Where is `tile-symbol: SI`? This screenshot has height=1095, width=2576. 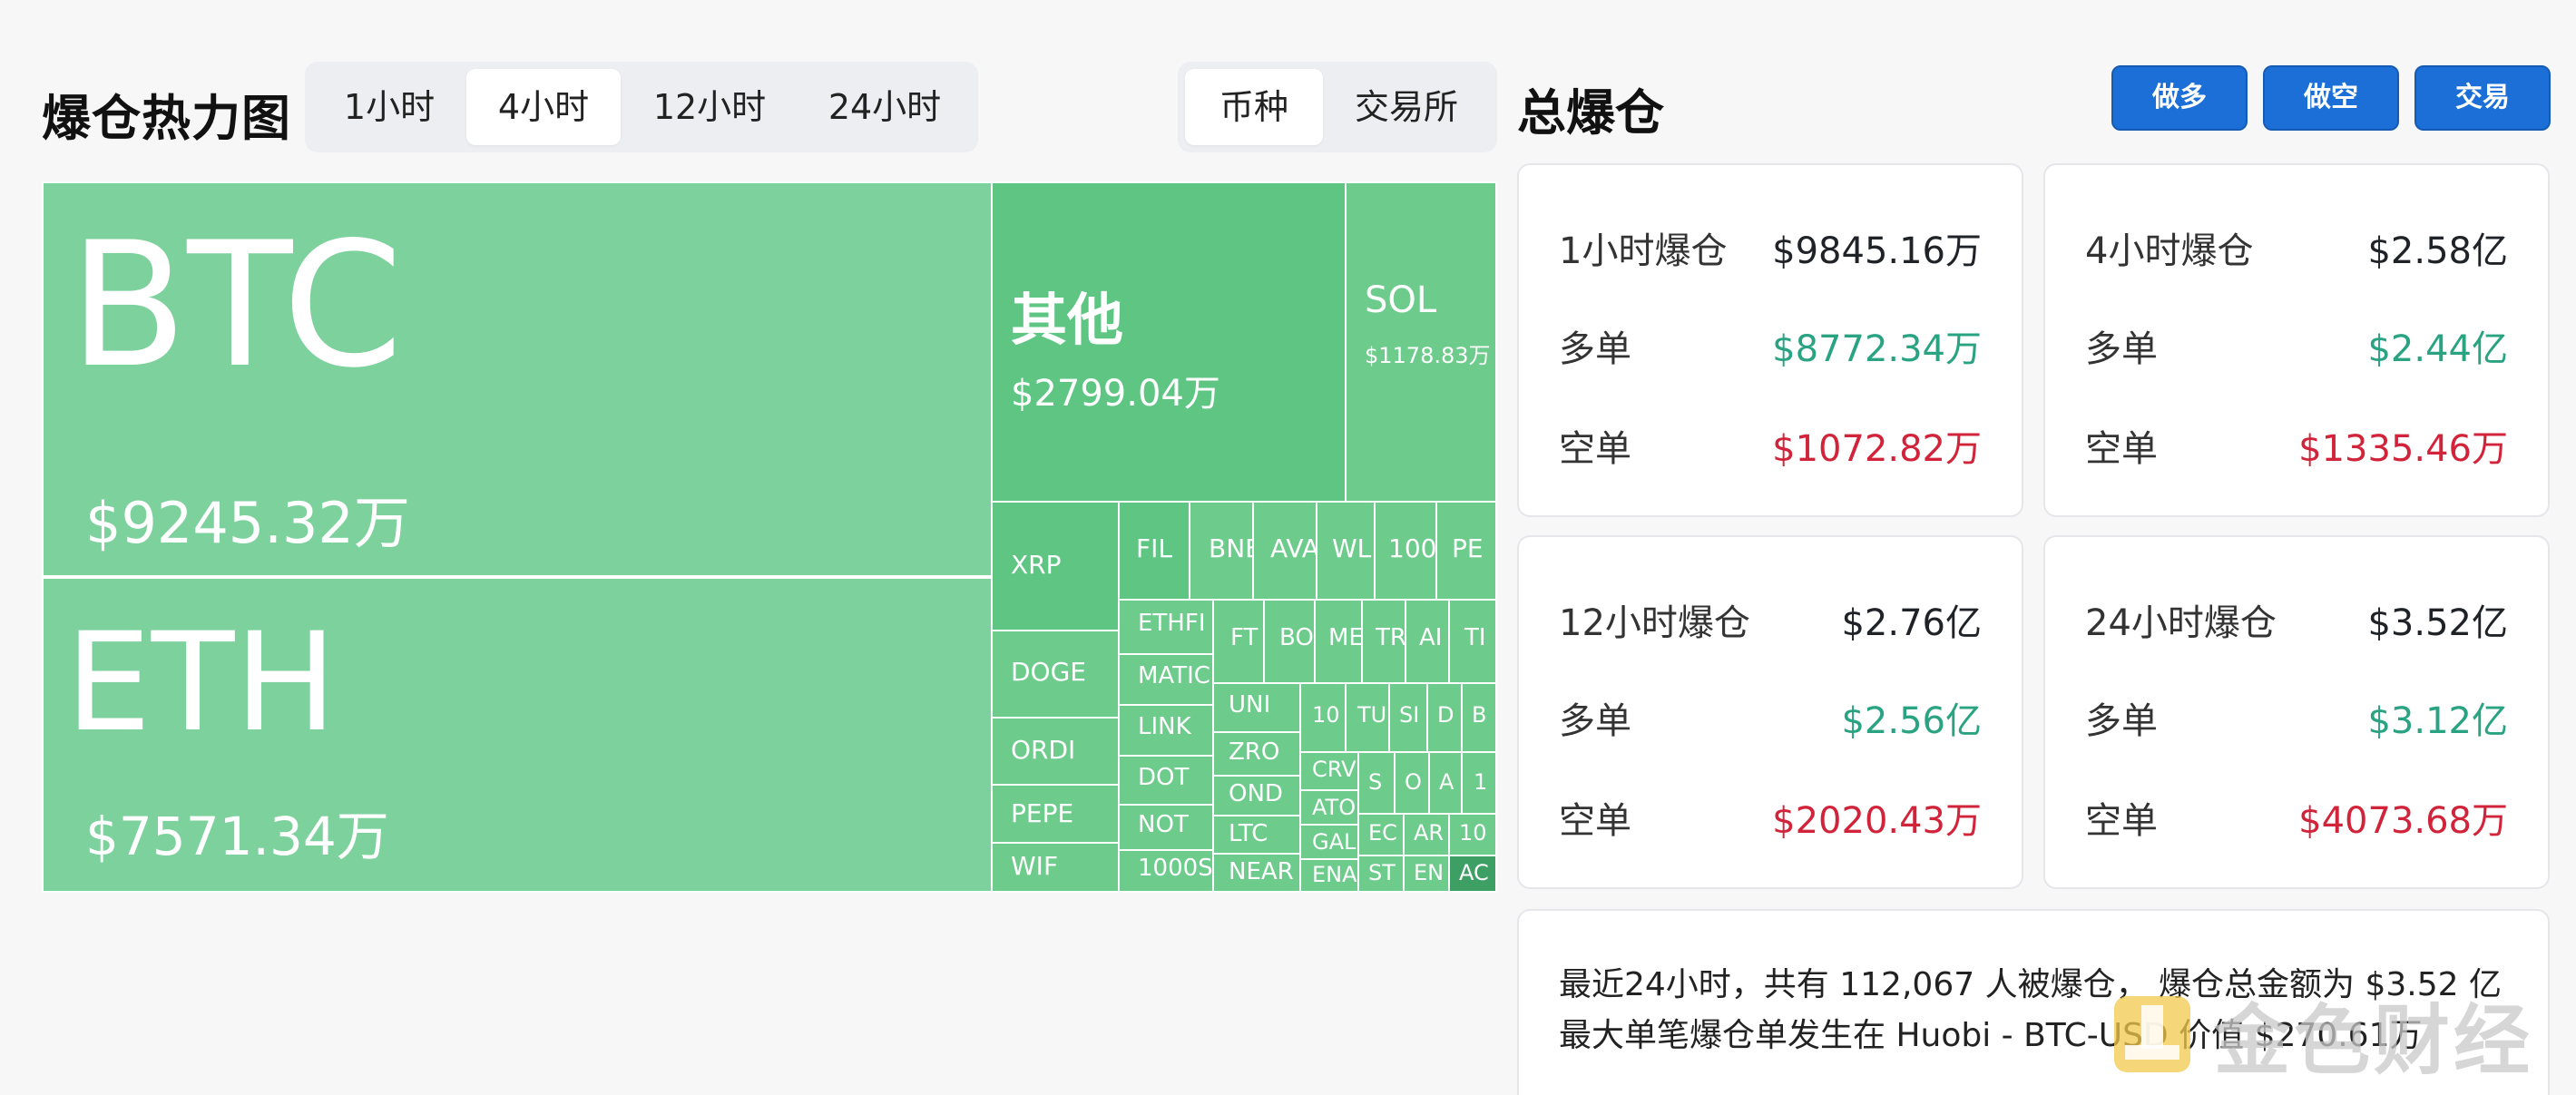 tile-symbol: SI is located at coordinates (1409, 715).